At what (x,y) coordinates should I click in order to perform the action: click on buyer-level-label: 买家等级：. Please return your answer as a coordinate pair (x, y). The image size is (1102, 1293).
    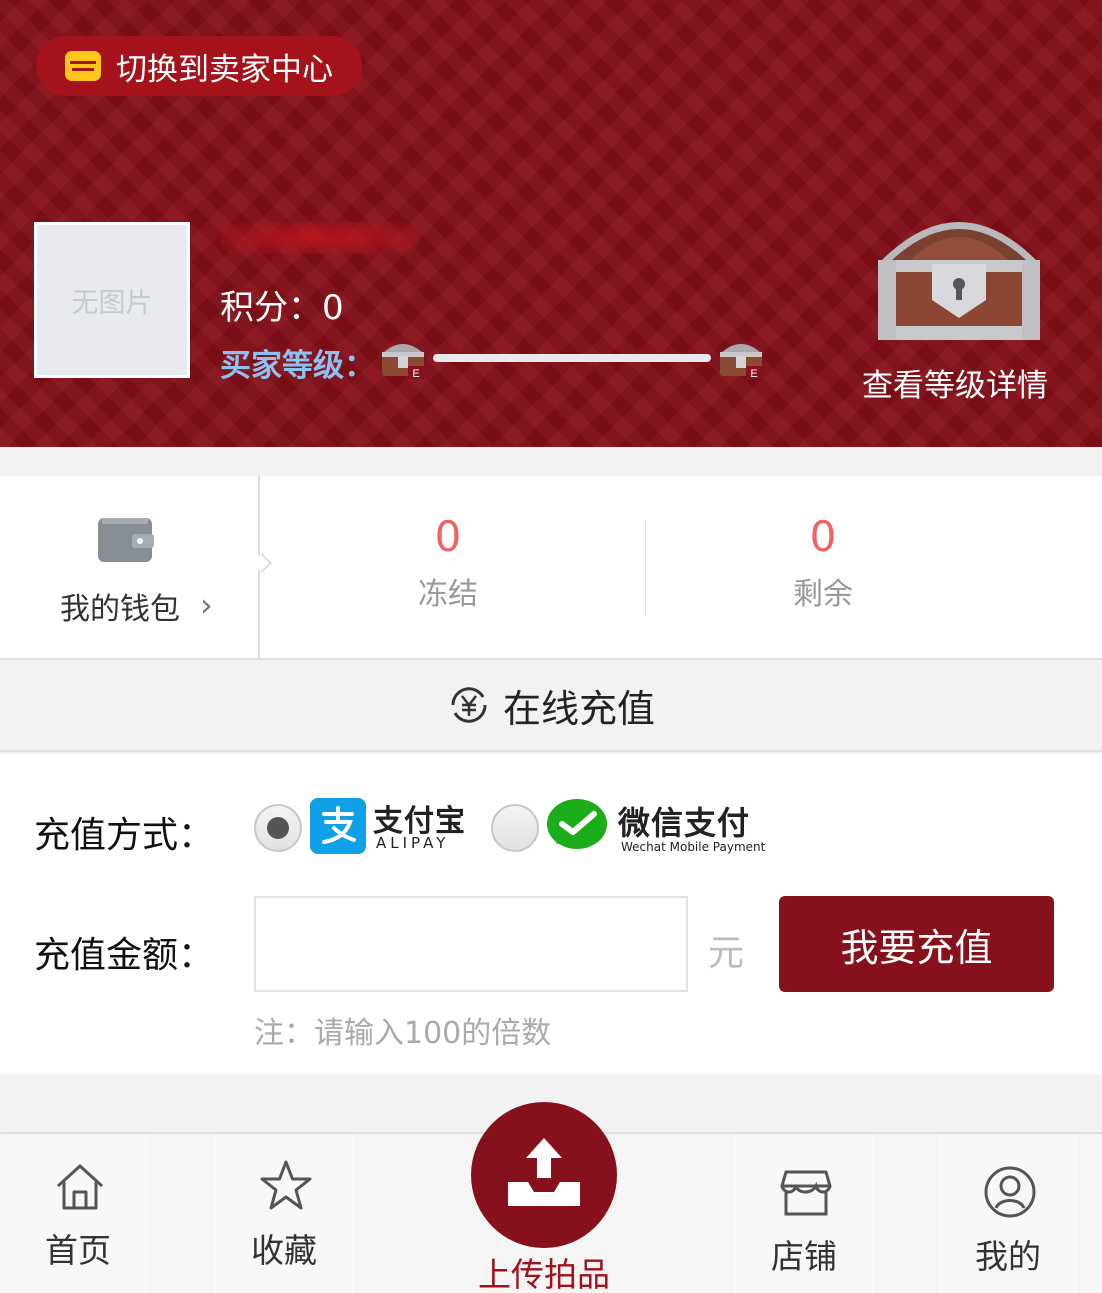
    Looking at the image, I should click on (297, 366).